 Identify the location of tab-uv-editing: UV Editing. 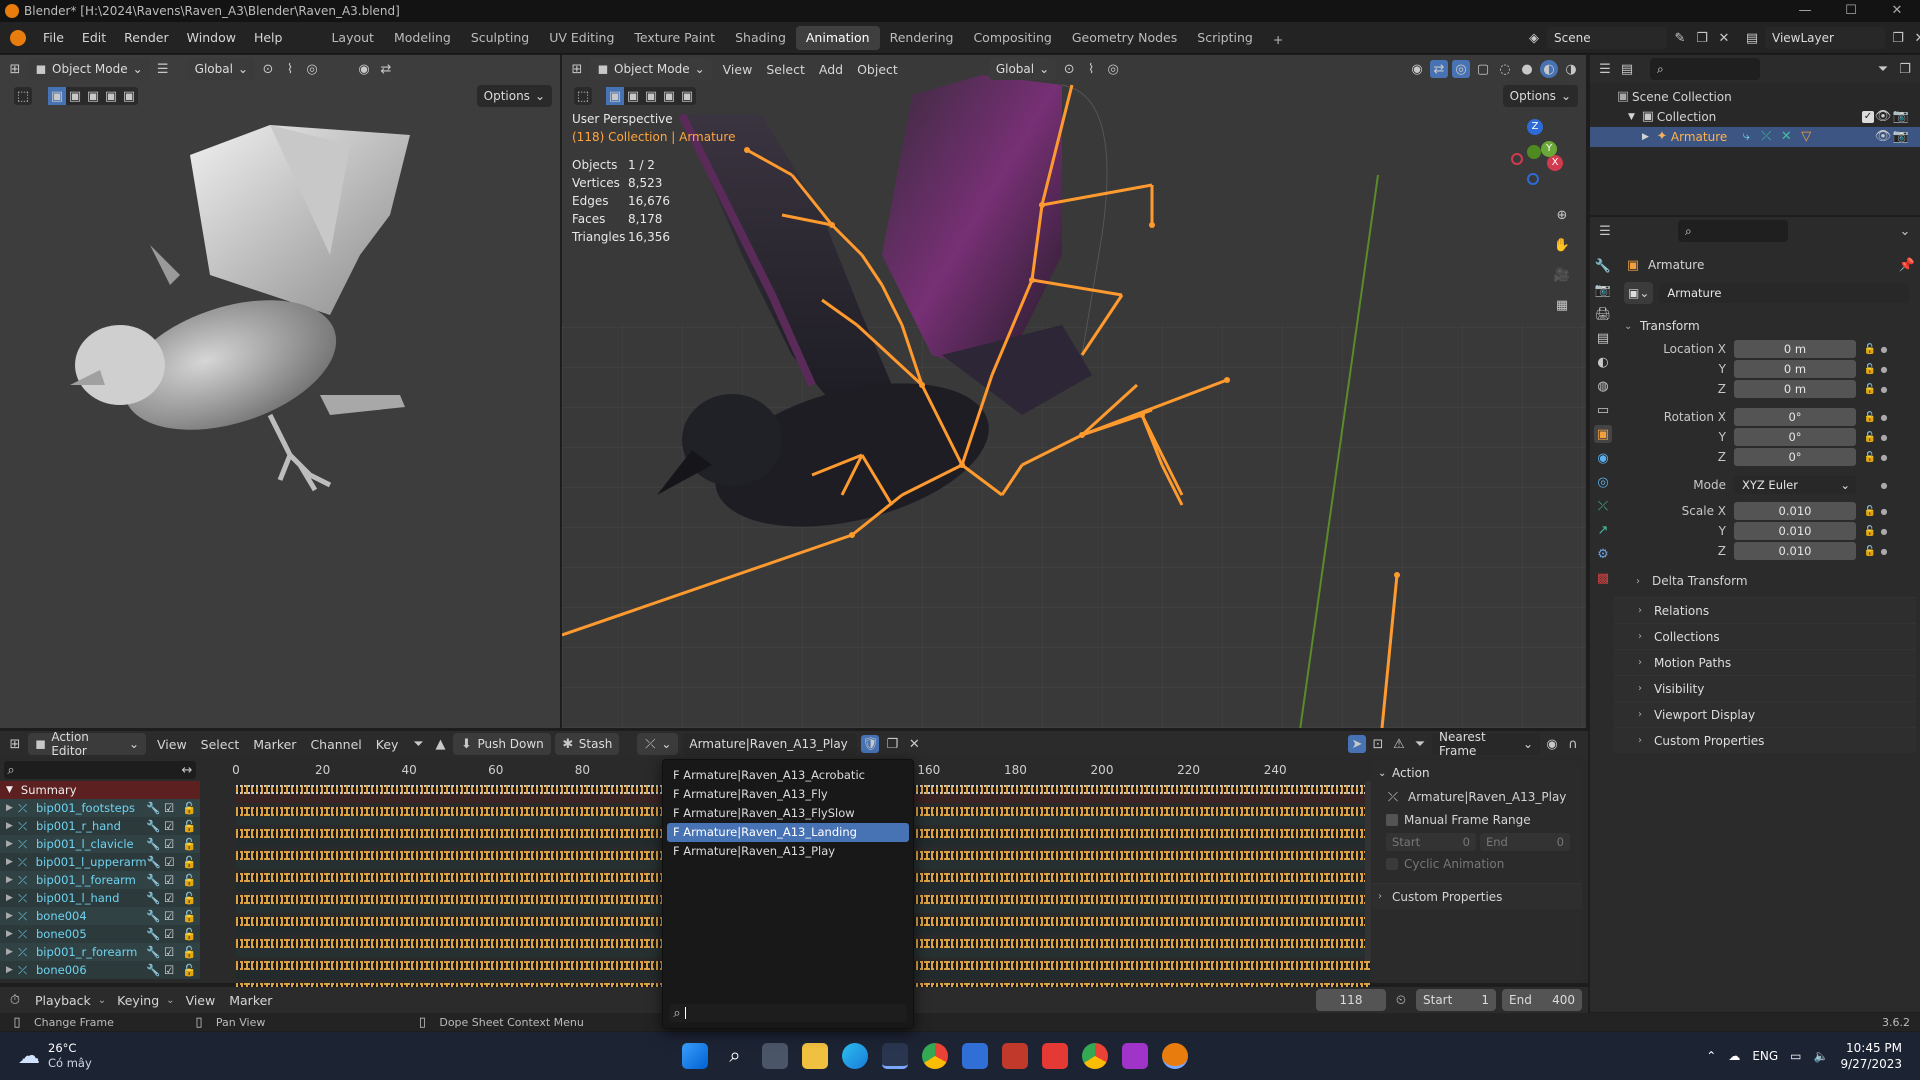
(581, 38).